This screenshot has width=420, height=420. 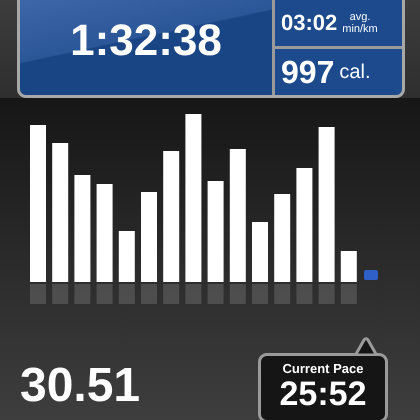 I want to click on current-pace-label: Current Pace, so click(x=323, y=368).